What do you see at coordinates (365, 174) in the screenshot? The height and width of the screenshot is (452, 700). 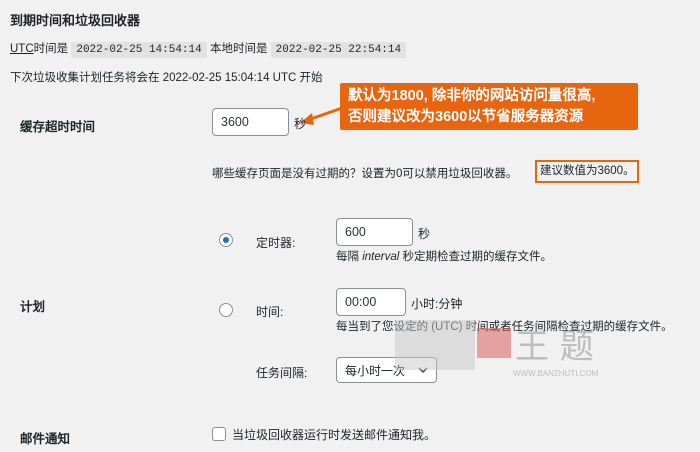 I see `cache-timeout-description: 哪些缓存页面是没有过期的？设置为0可以禁用垃圾回收器。` at bounding box center [365, 174].